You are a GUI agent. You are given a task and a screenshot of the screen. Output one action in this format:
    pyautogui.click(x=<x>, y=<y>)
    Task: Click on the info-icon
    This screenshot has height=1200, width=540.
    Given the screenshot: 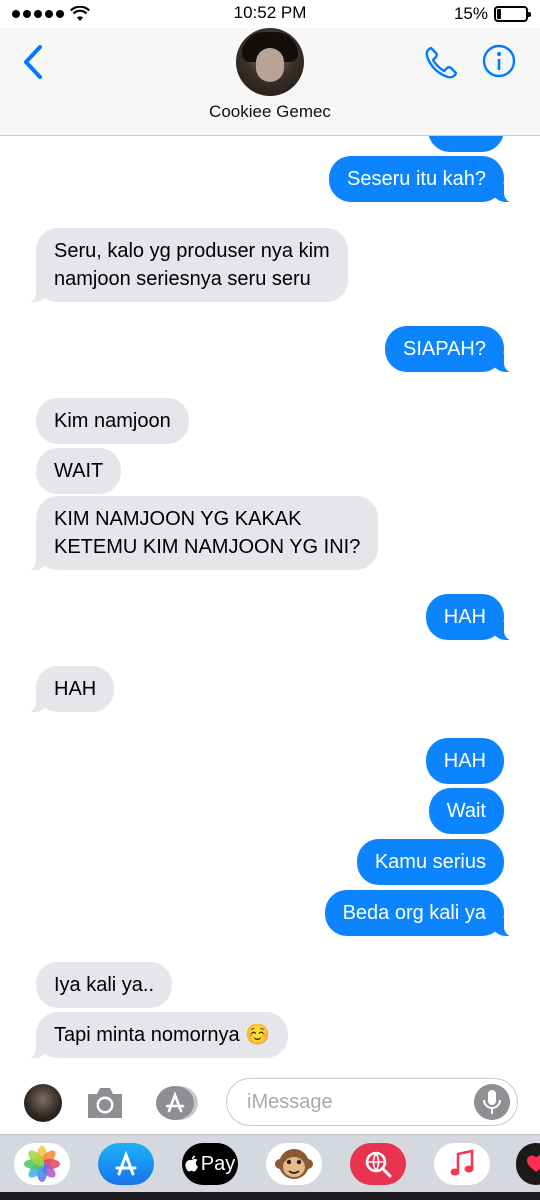 What is the action you would take?
    pyautogui.click(x=499, y=61)
    